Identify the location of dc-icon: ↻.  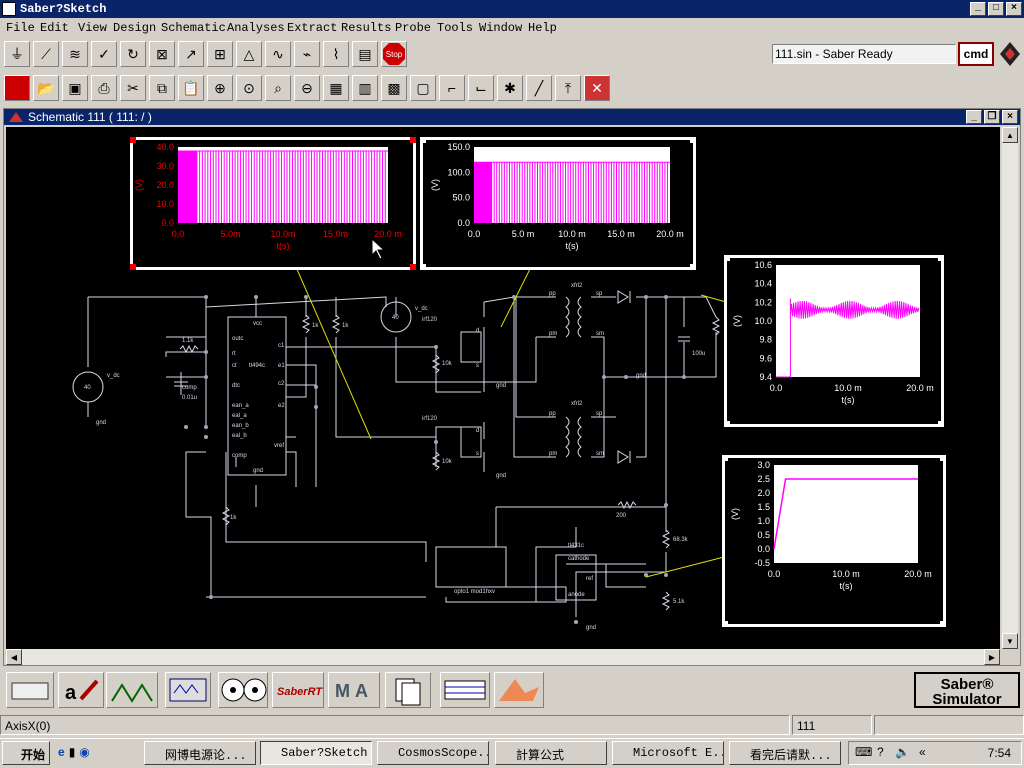
(133, 54).